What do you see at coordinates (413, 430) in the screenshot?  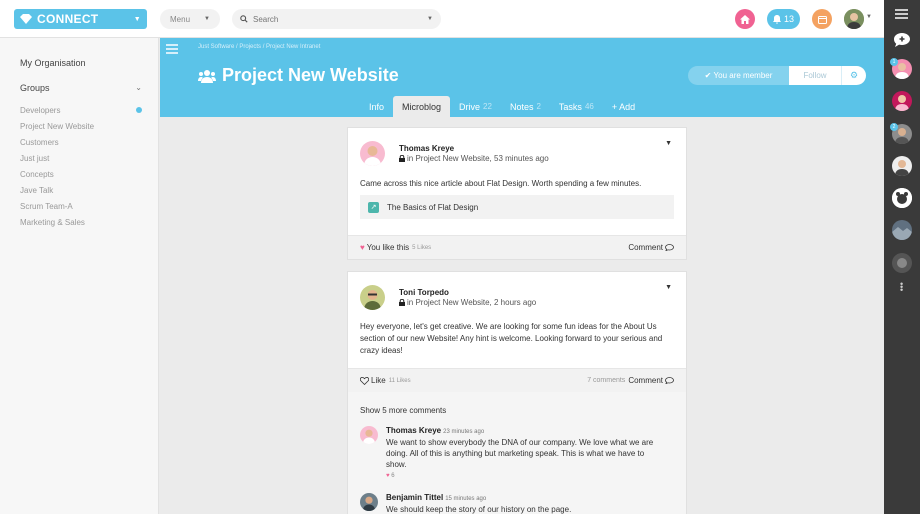 I see `comment-author: Thomas Kreye` at bounding box center [413, 430].